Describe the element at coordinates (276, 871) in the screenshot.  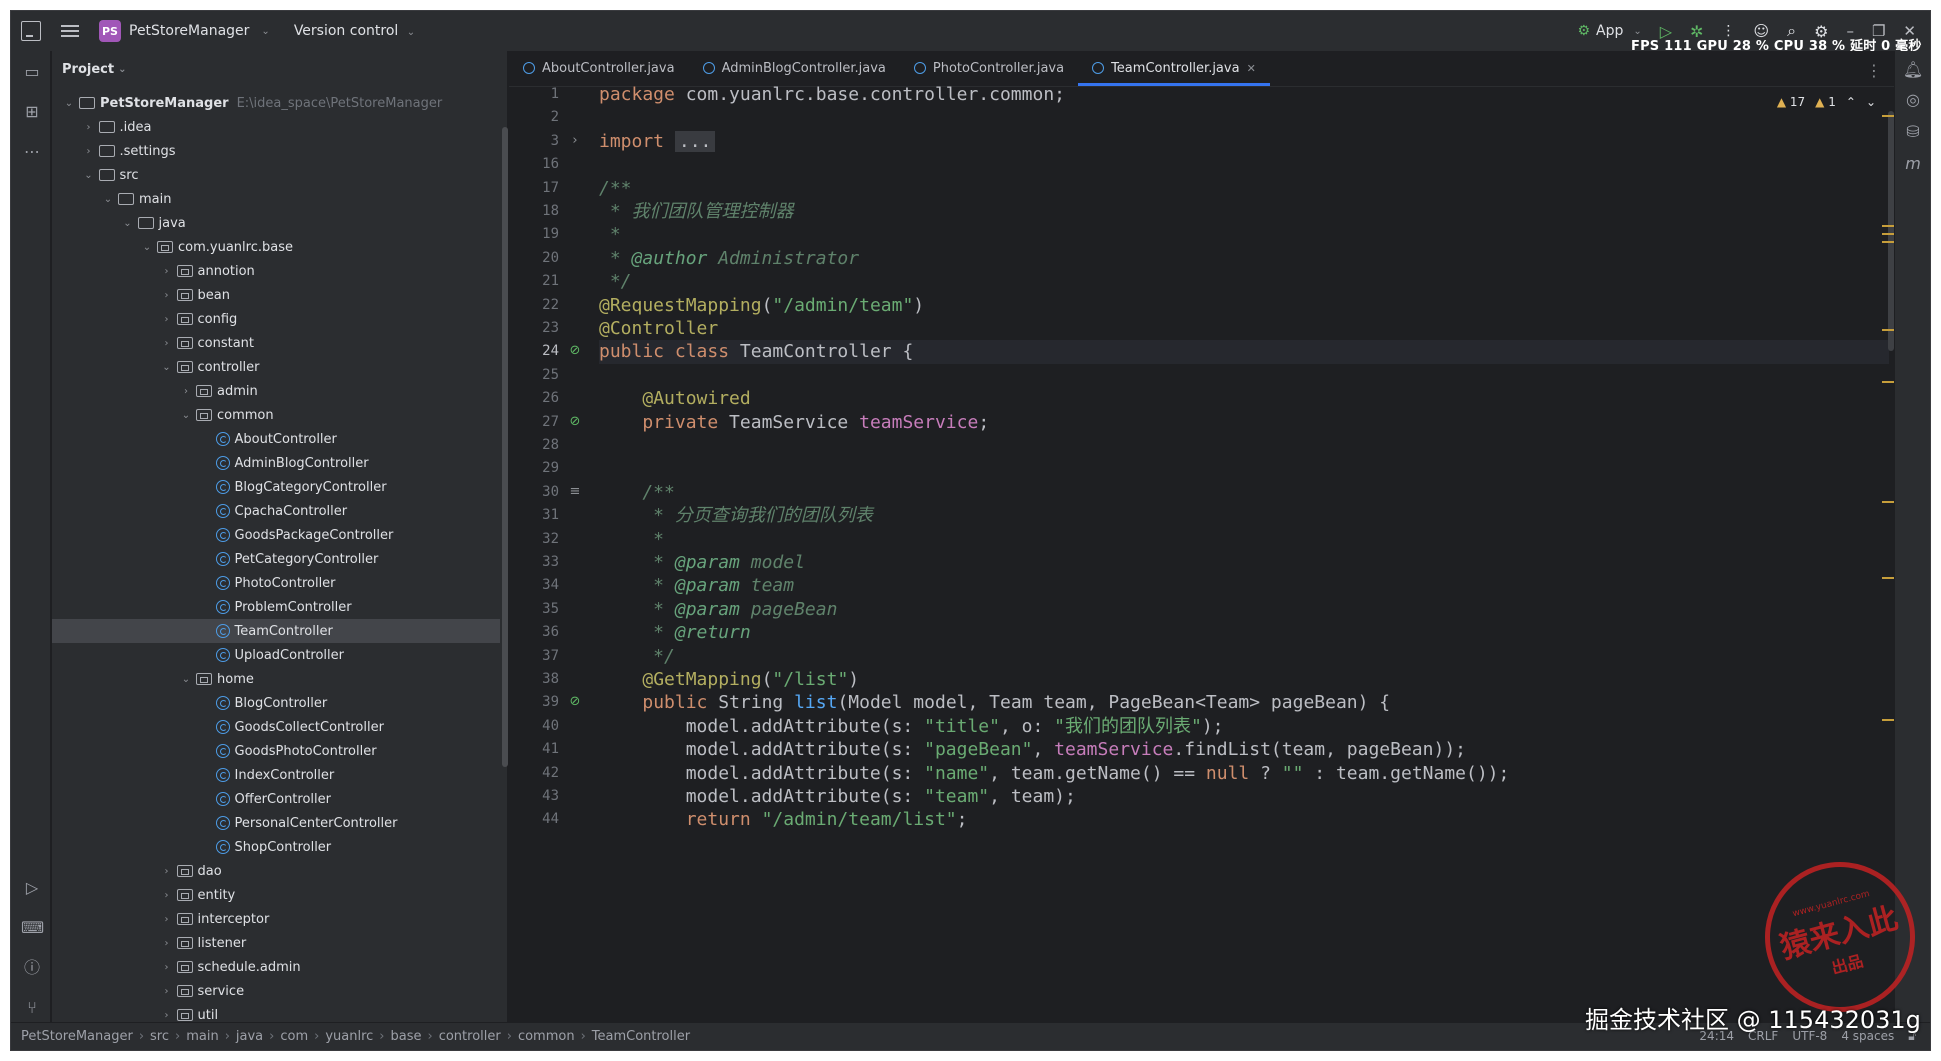
I see `tree-folder-item: › dao` at that location.